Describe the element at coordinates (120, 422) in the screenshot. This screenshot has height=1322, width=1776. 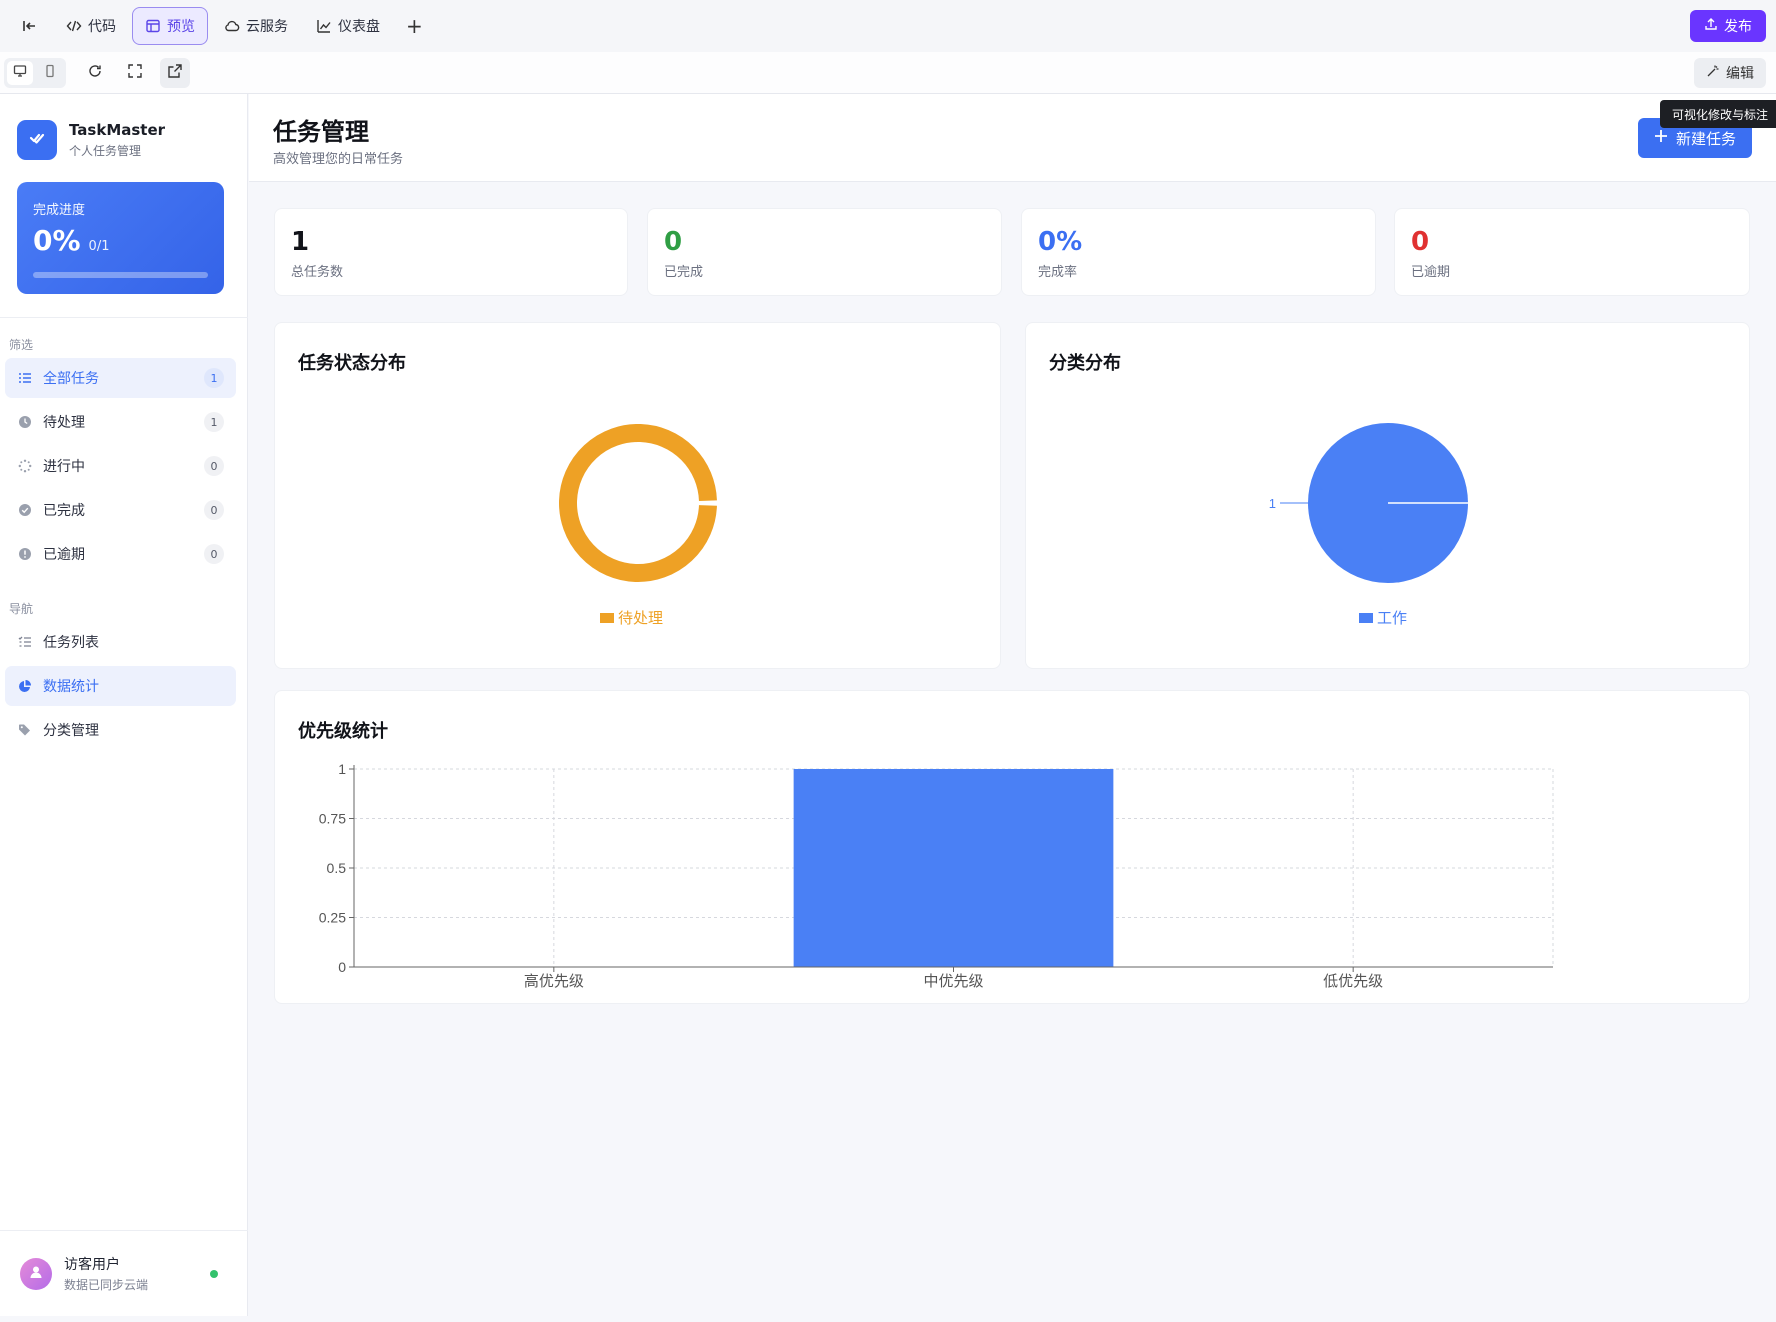
I see `filter-pending: 待处理 1` at that location.